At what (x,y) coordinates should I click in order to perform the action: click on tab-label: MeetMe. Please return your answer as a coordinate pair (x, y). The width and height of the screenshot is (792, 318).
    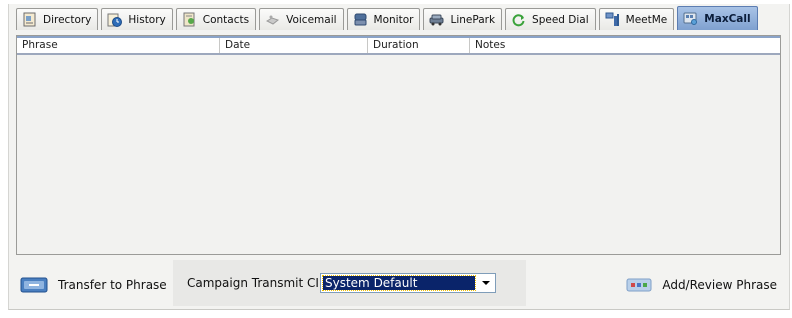
    Looking at the image, I should click on (646, 19).